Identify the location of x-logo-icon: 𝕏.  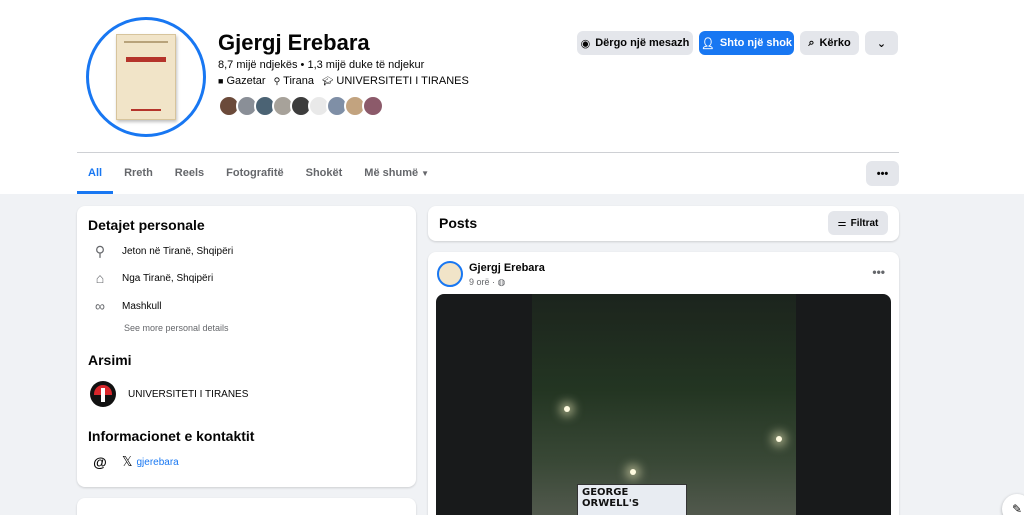
(127, 461).